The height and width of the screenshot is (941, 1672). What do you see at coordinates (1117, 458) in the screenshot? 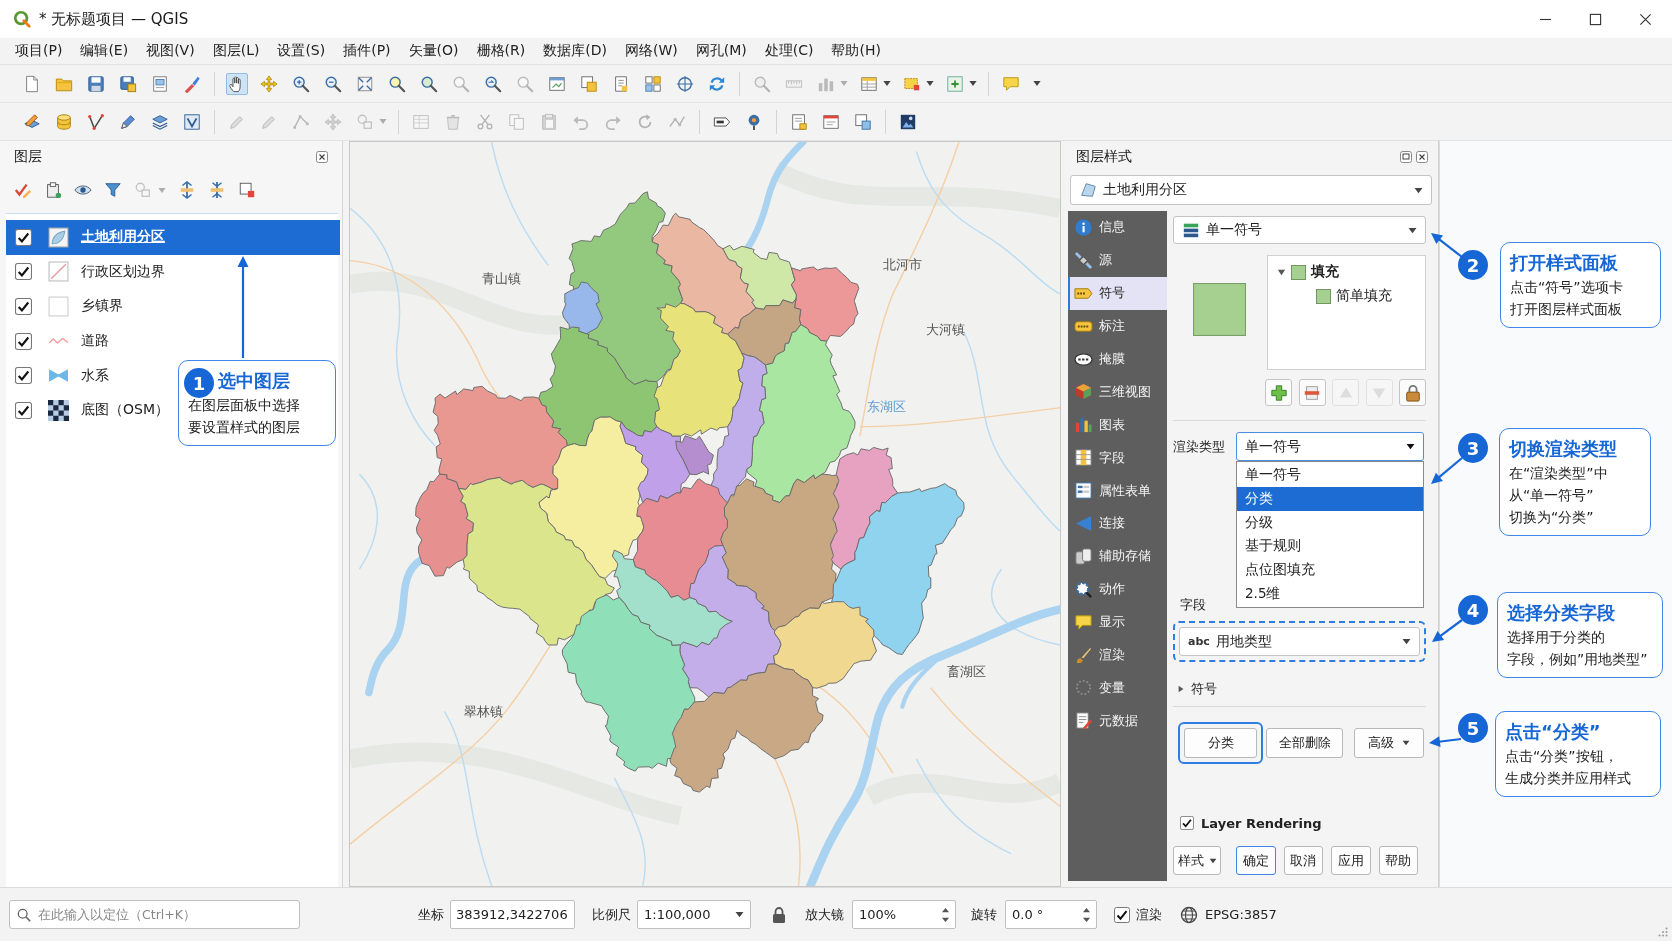
I see `sidebar-tab: 字段` at bounding box center [1117, 458].